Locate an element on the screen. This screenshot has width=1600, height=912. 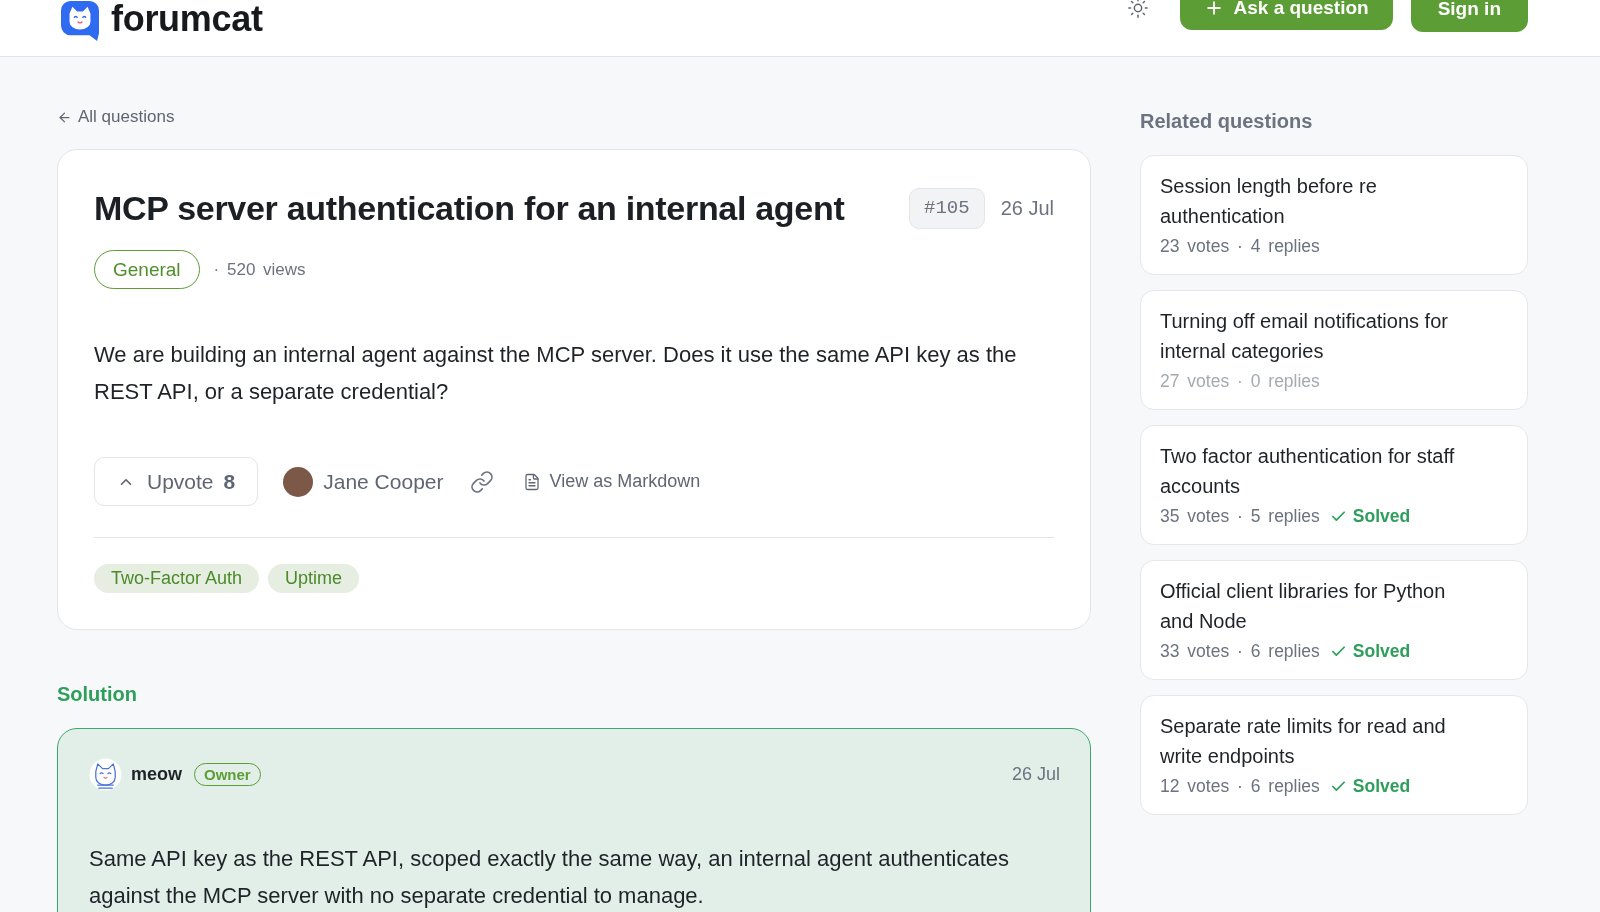
author-name: meow is located at coordinates (156, 774).